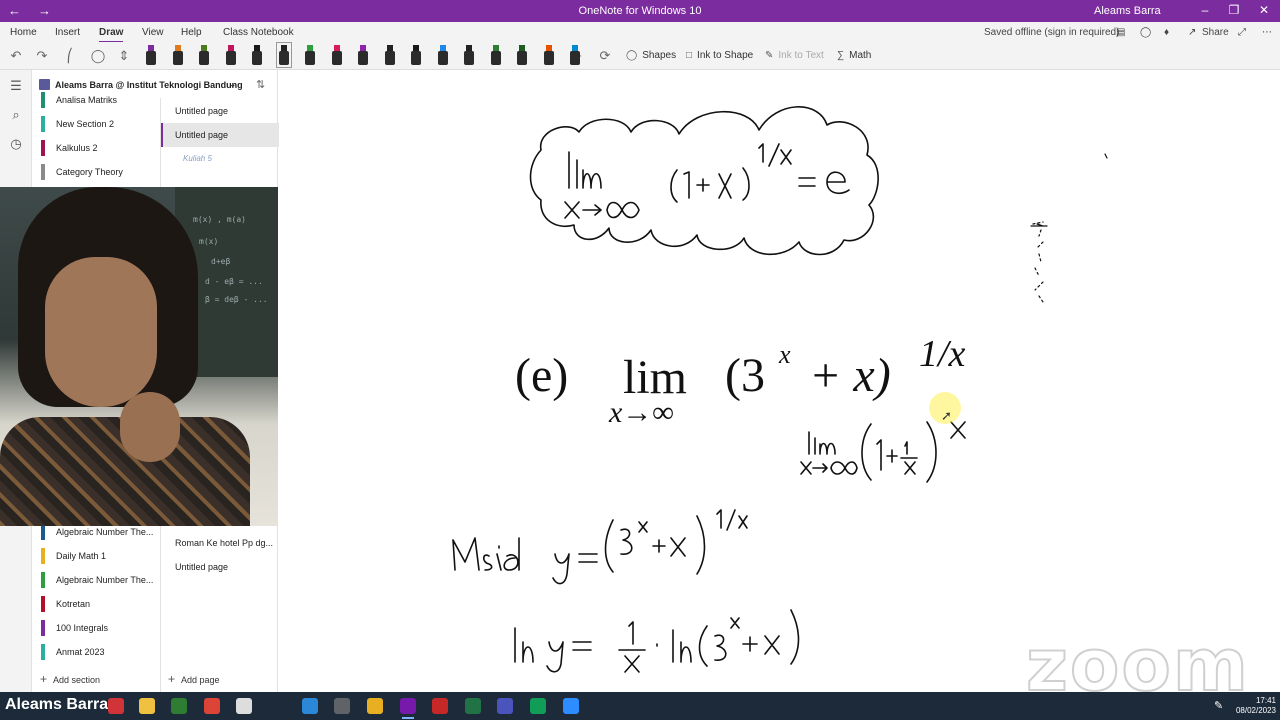 This screenshot has width=1280, height=720. What do you see at coordinates (96, 100) in the screenshot?
I see `section-item: Analisa Matriks` at bounding box center [96, 100].